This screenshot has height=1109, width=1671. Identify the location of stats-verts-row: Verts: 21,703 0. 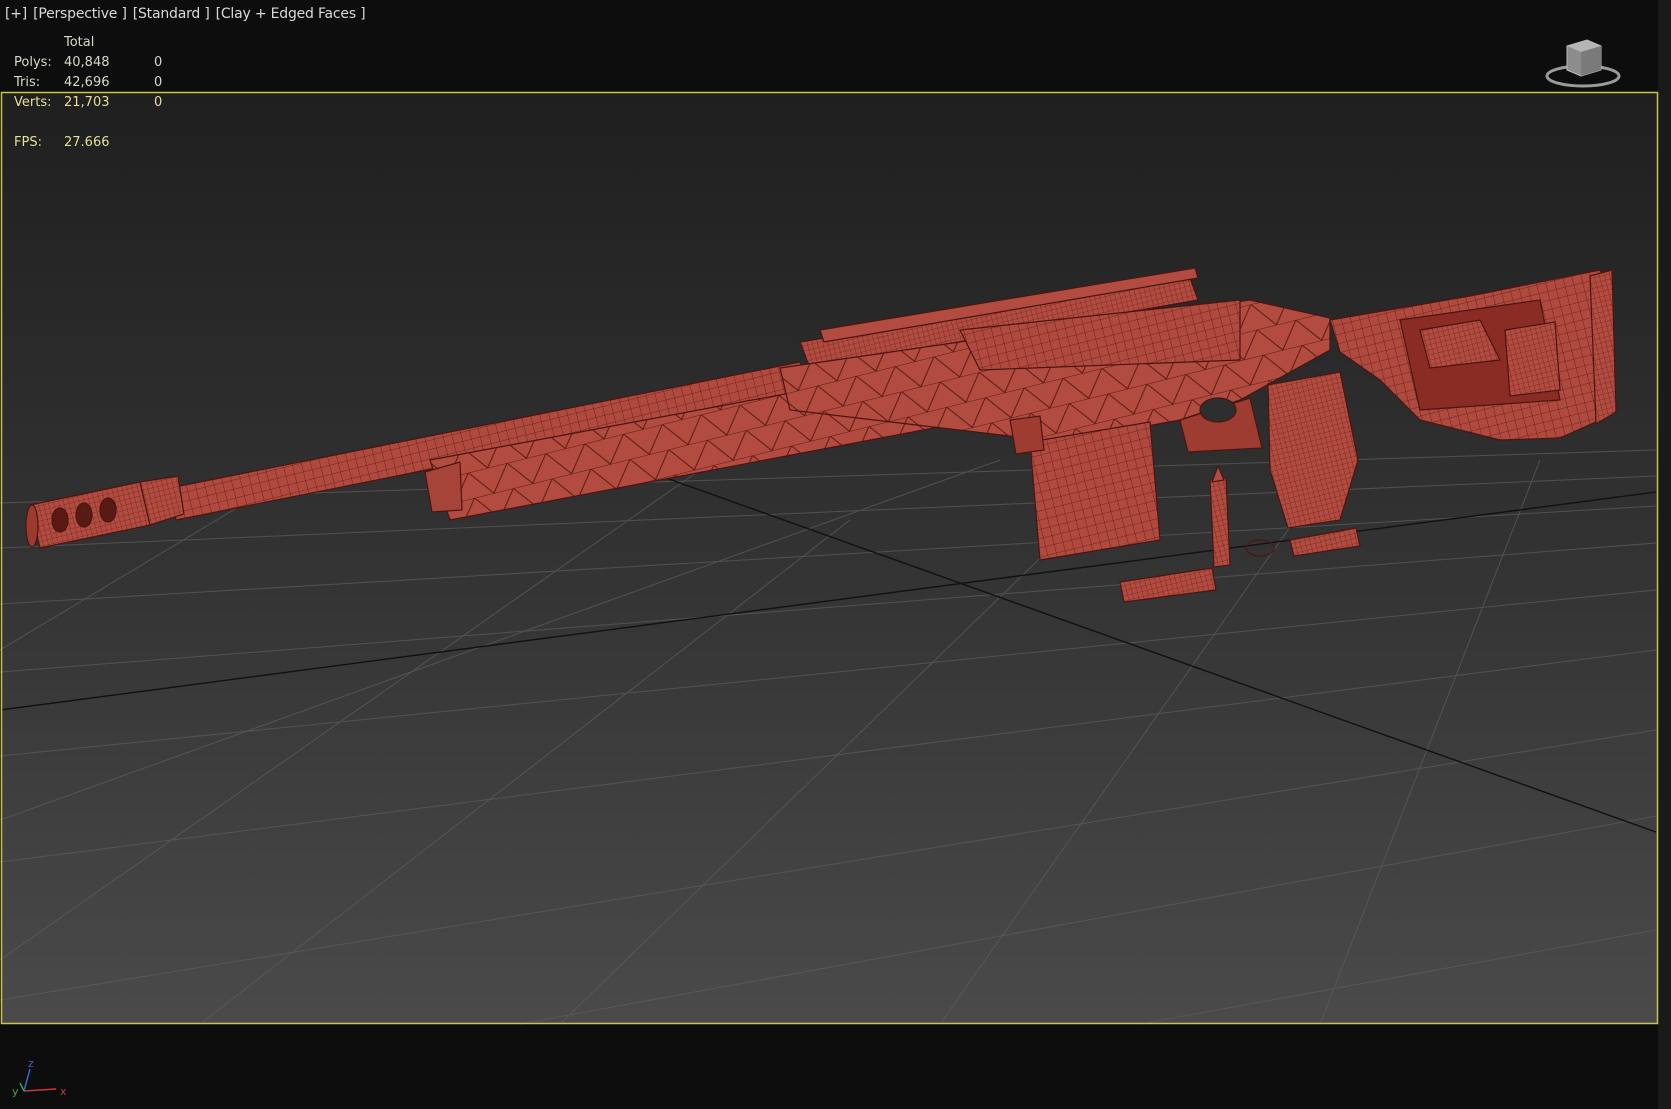
(104, 102).